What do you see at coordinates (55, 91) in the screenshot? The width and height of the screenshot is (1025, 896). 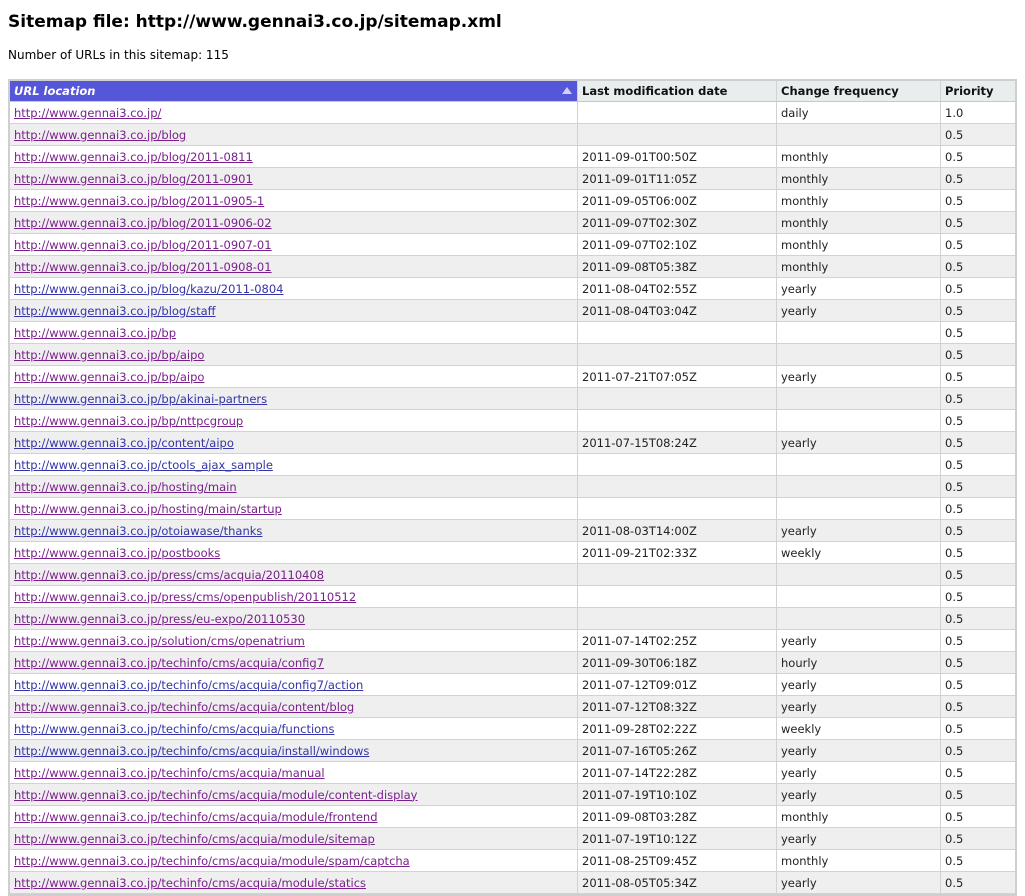 I see `column-header-label: URL location` at bounding box center [55, 91].